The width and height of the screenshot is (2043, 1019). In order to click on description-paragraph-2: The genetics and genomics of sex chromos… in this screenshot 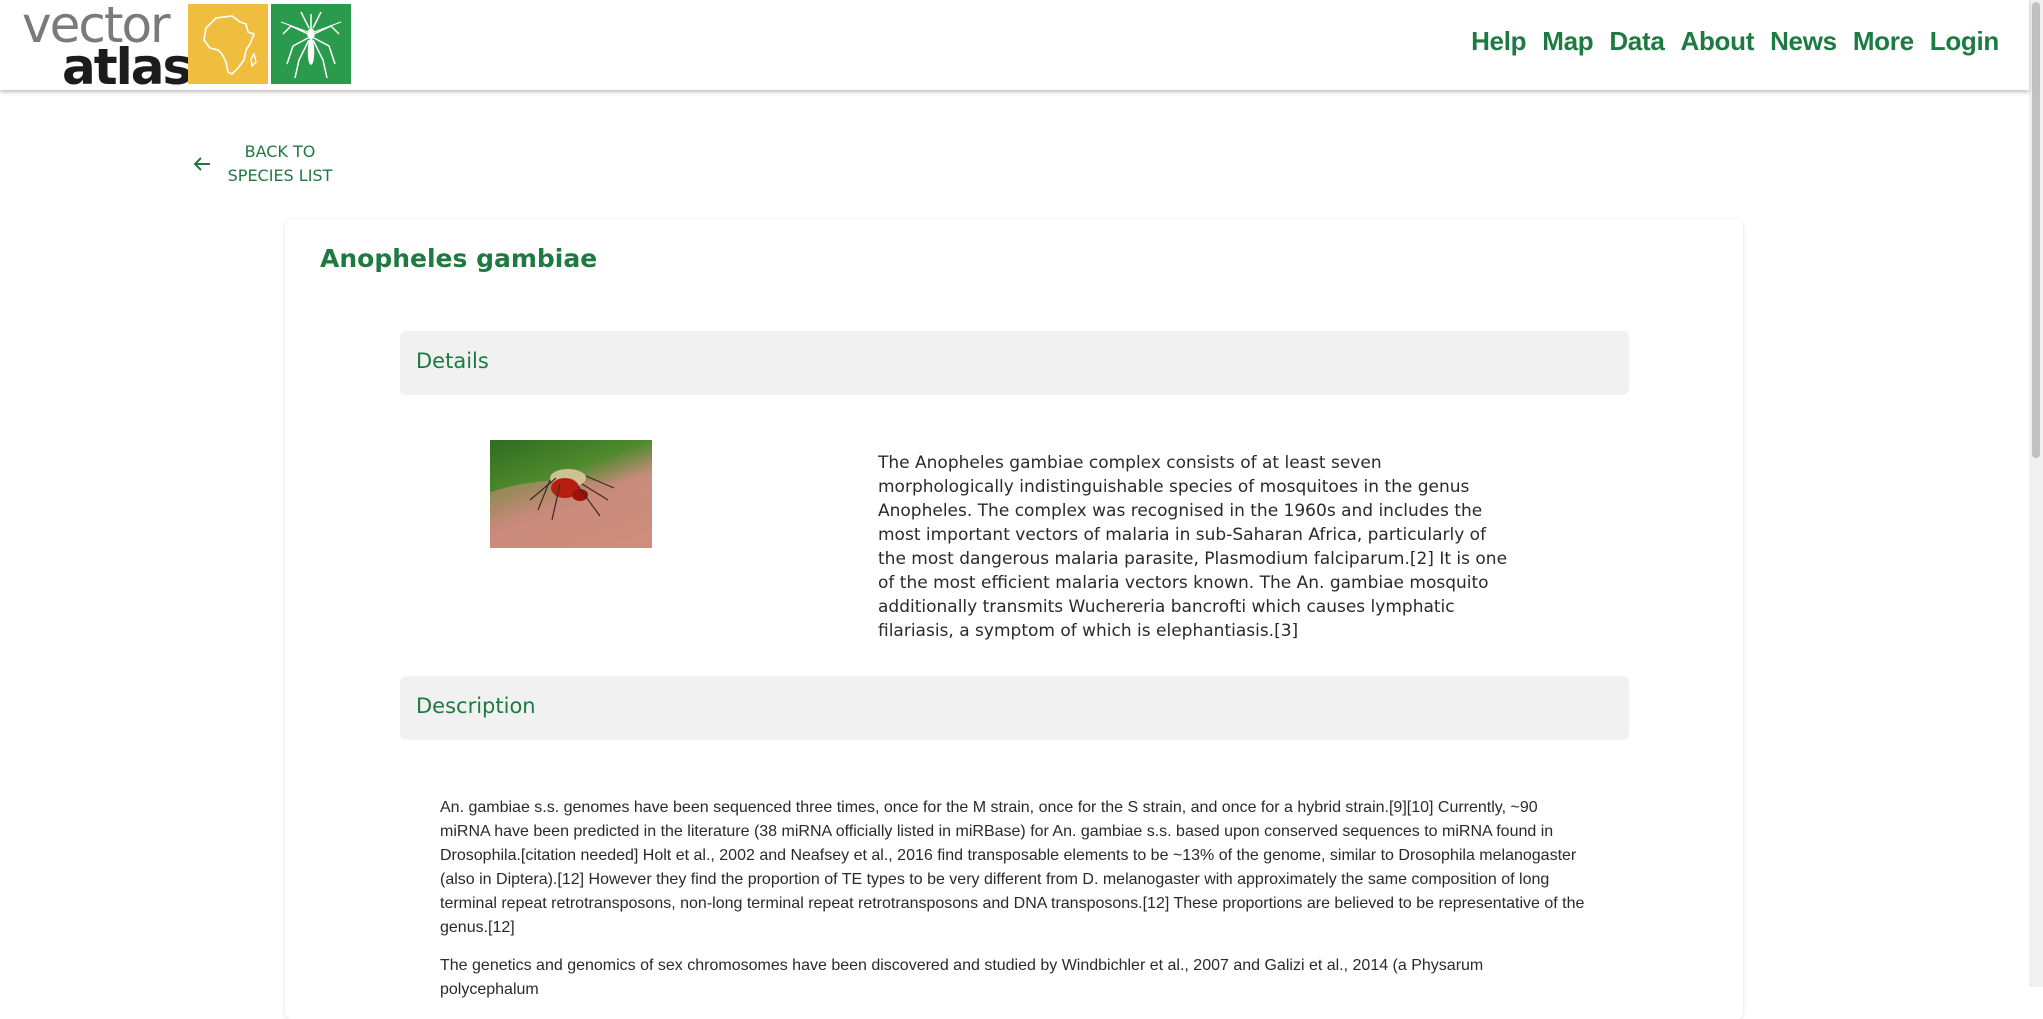, I will do `click(962, 977)`.